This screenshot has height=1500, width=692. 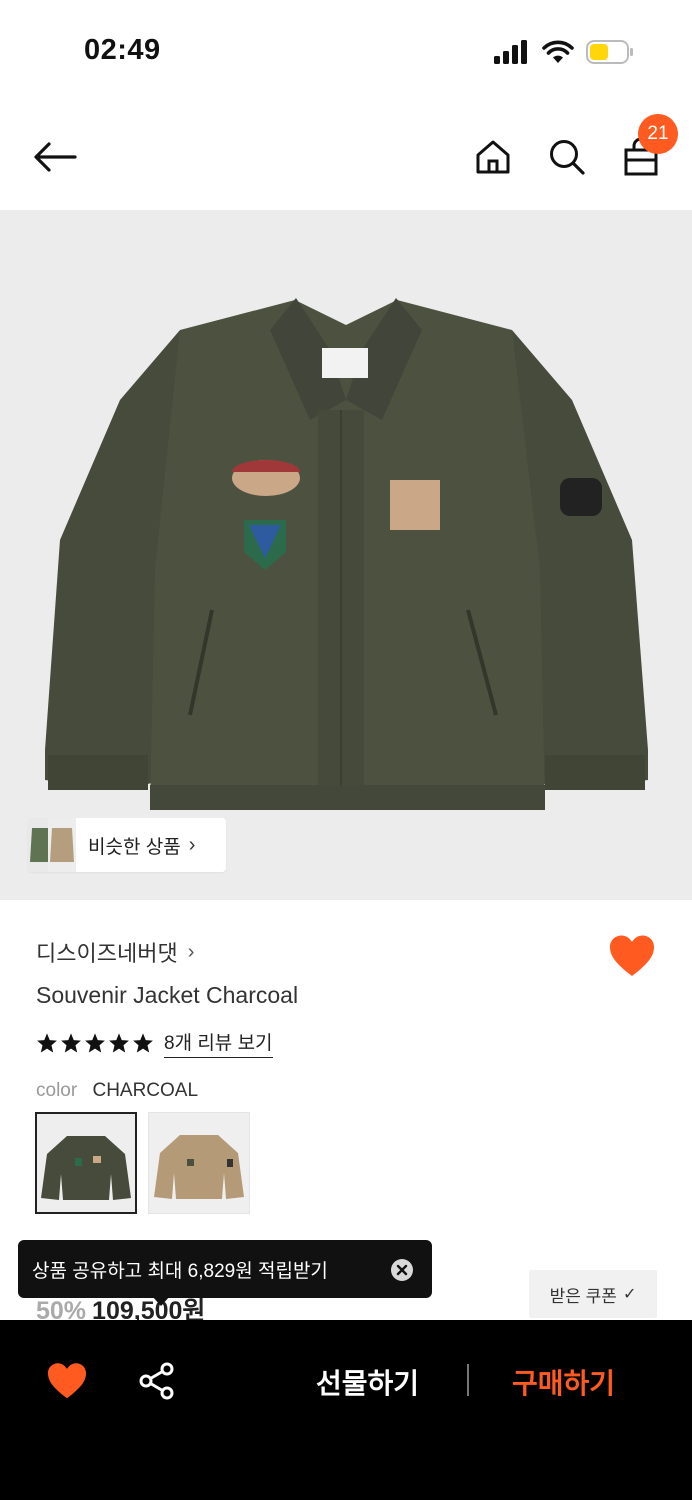 What do you see at coordinates (346, 50) in the screenshot?
I see `status-bar: 02:49` at bounding box center [346, 50].